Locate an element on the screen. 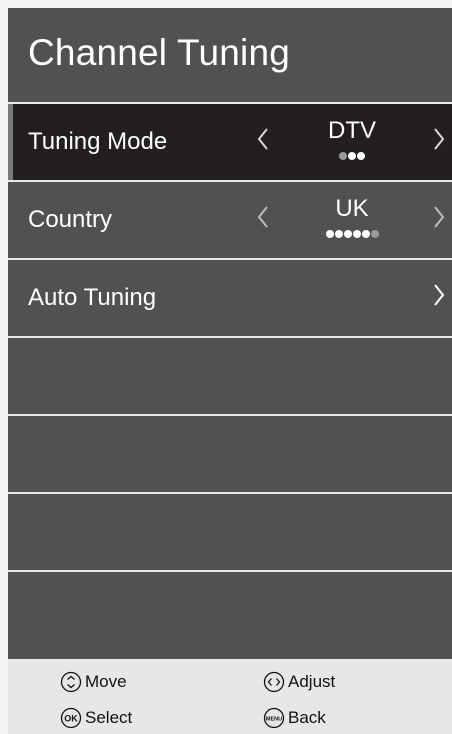  tuning-mode-value: DTV is located at coordinates (352, 138).